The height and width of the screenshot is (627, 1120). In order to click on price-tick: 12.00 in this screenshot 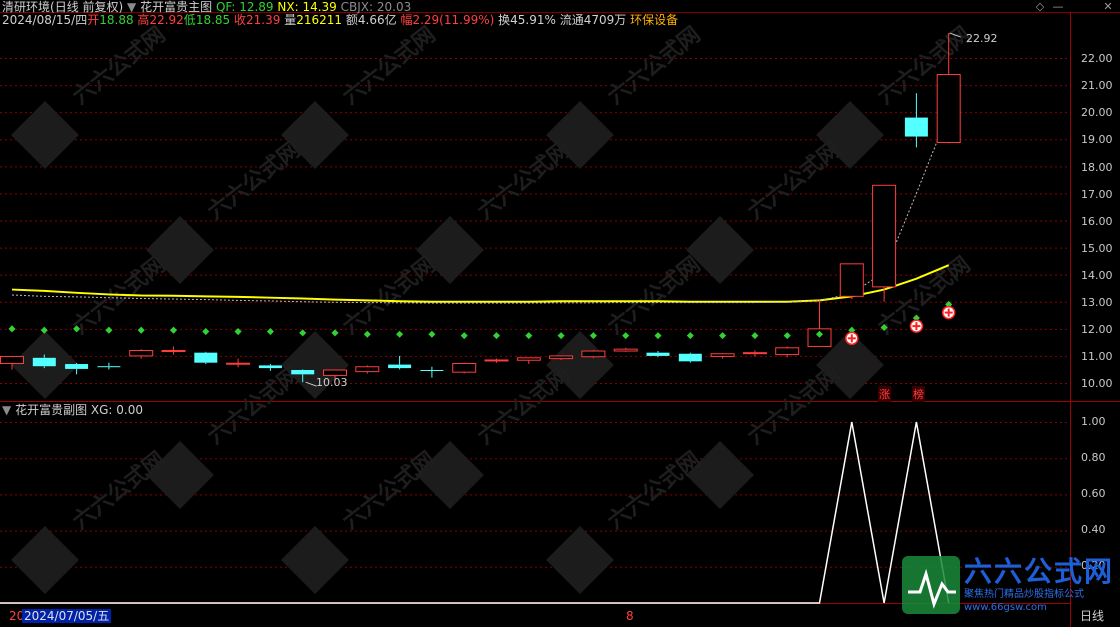, I will do `click(1097, 329)`.